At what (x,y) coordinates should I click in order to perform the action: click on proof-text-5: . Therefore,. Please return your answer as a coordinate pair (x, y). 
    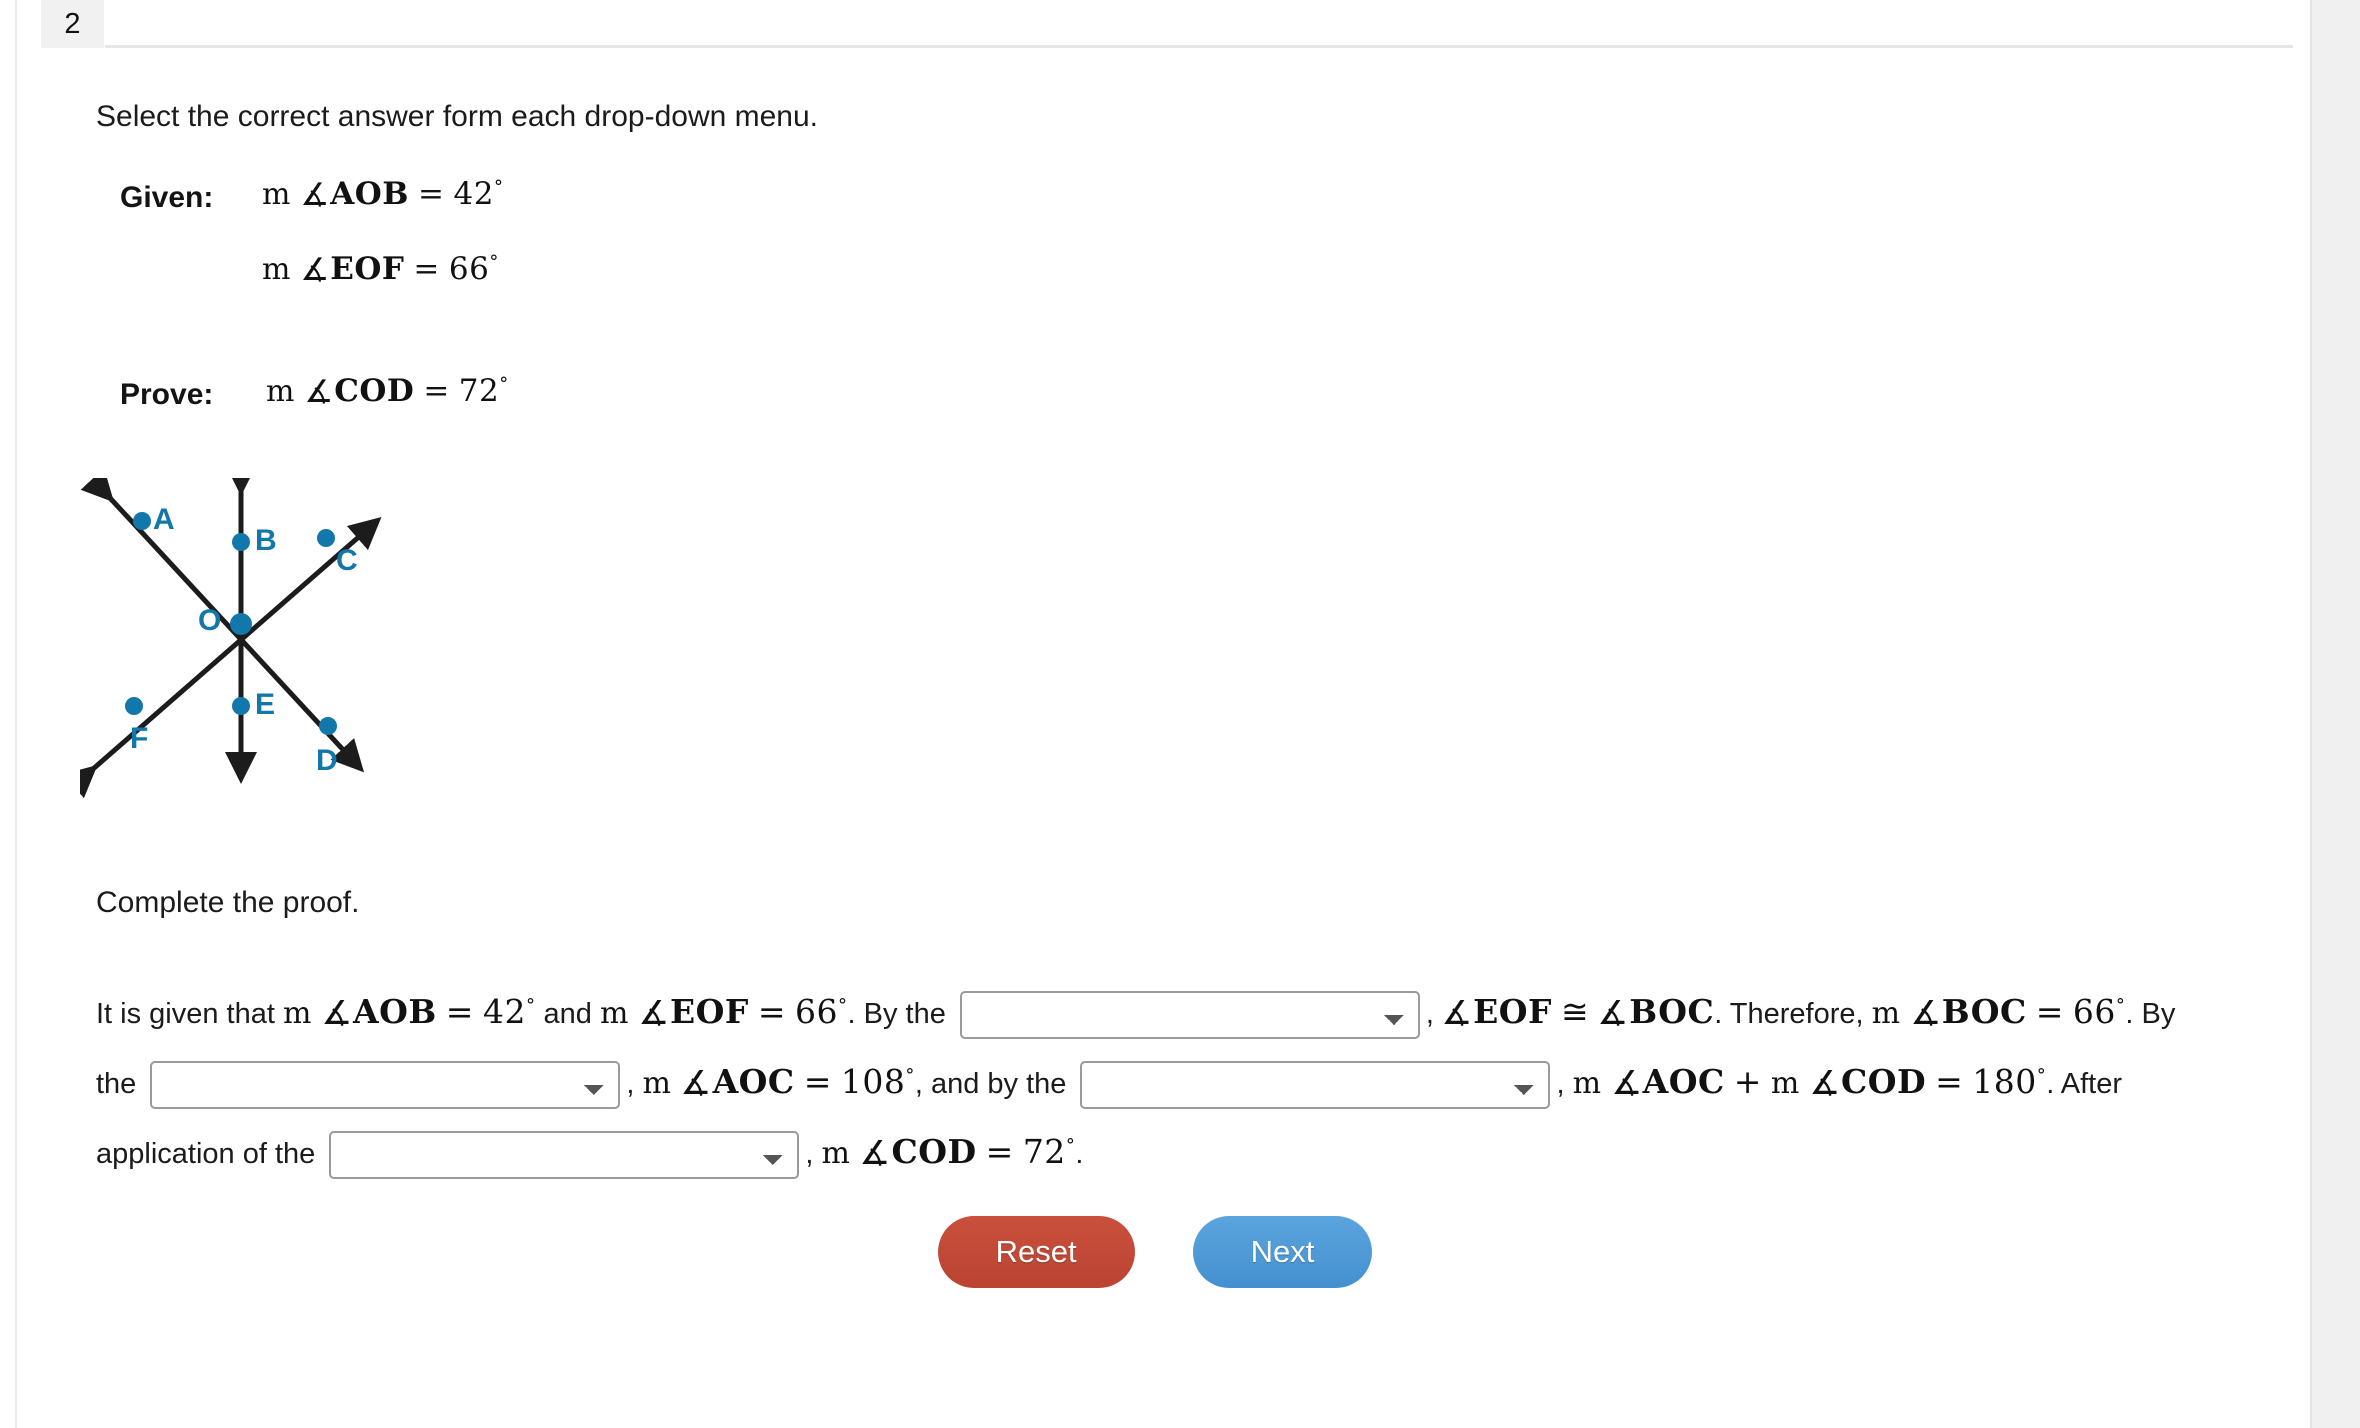
    Looking at the image, I should click on (1789, 1014).